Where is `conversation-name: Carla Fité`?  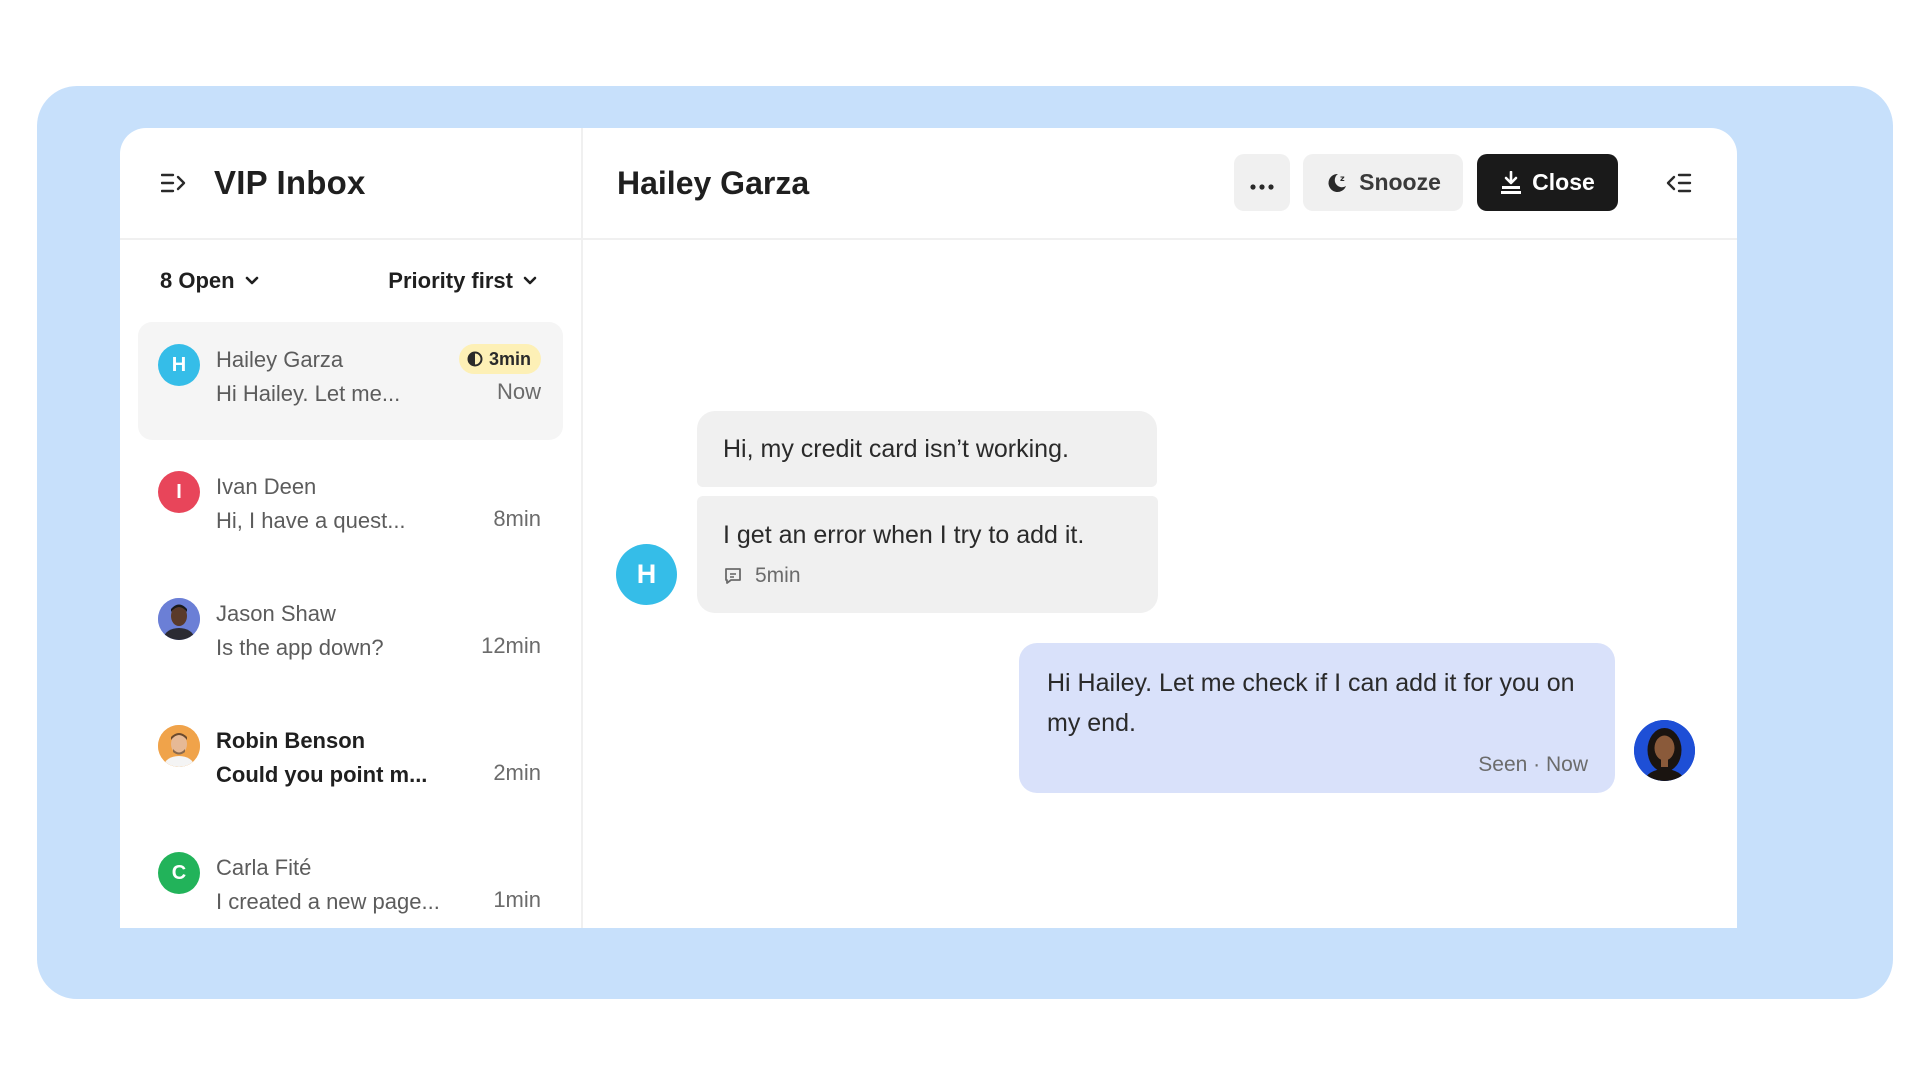 conversation-name: Carla Fité is located at coordinates (264, 867).